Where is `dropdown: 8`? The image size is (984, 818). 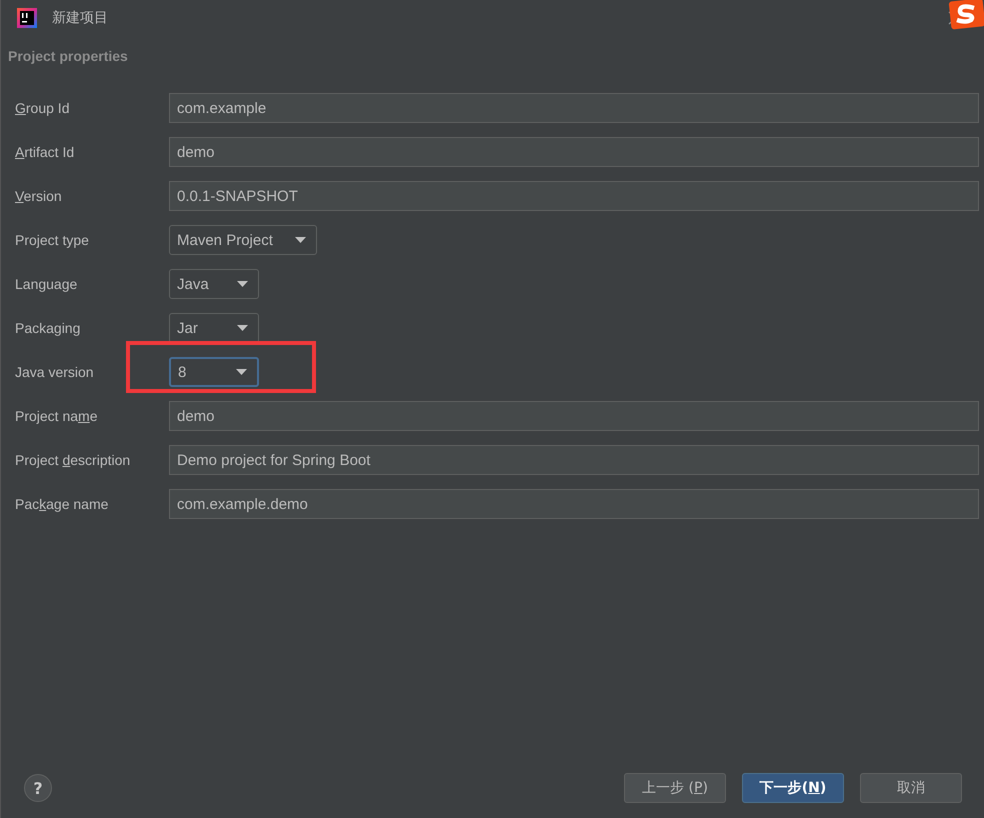 dropdown: 8 is located at coordinates (214, 372).